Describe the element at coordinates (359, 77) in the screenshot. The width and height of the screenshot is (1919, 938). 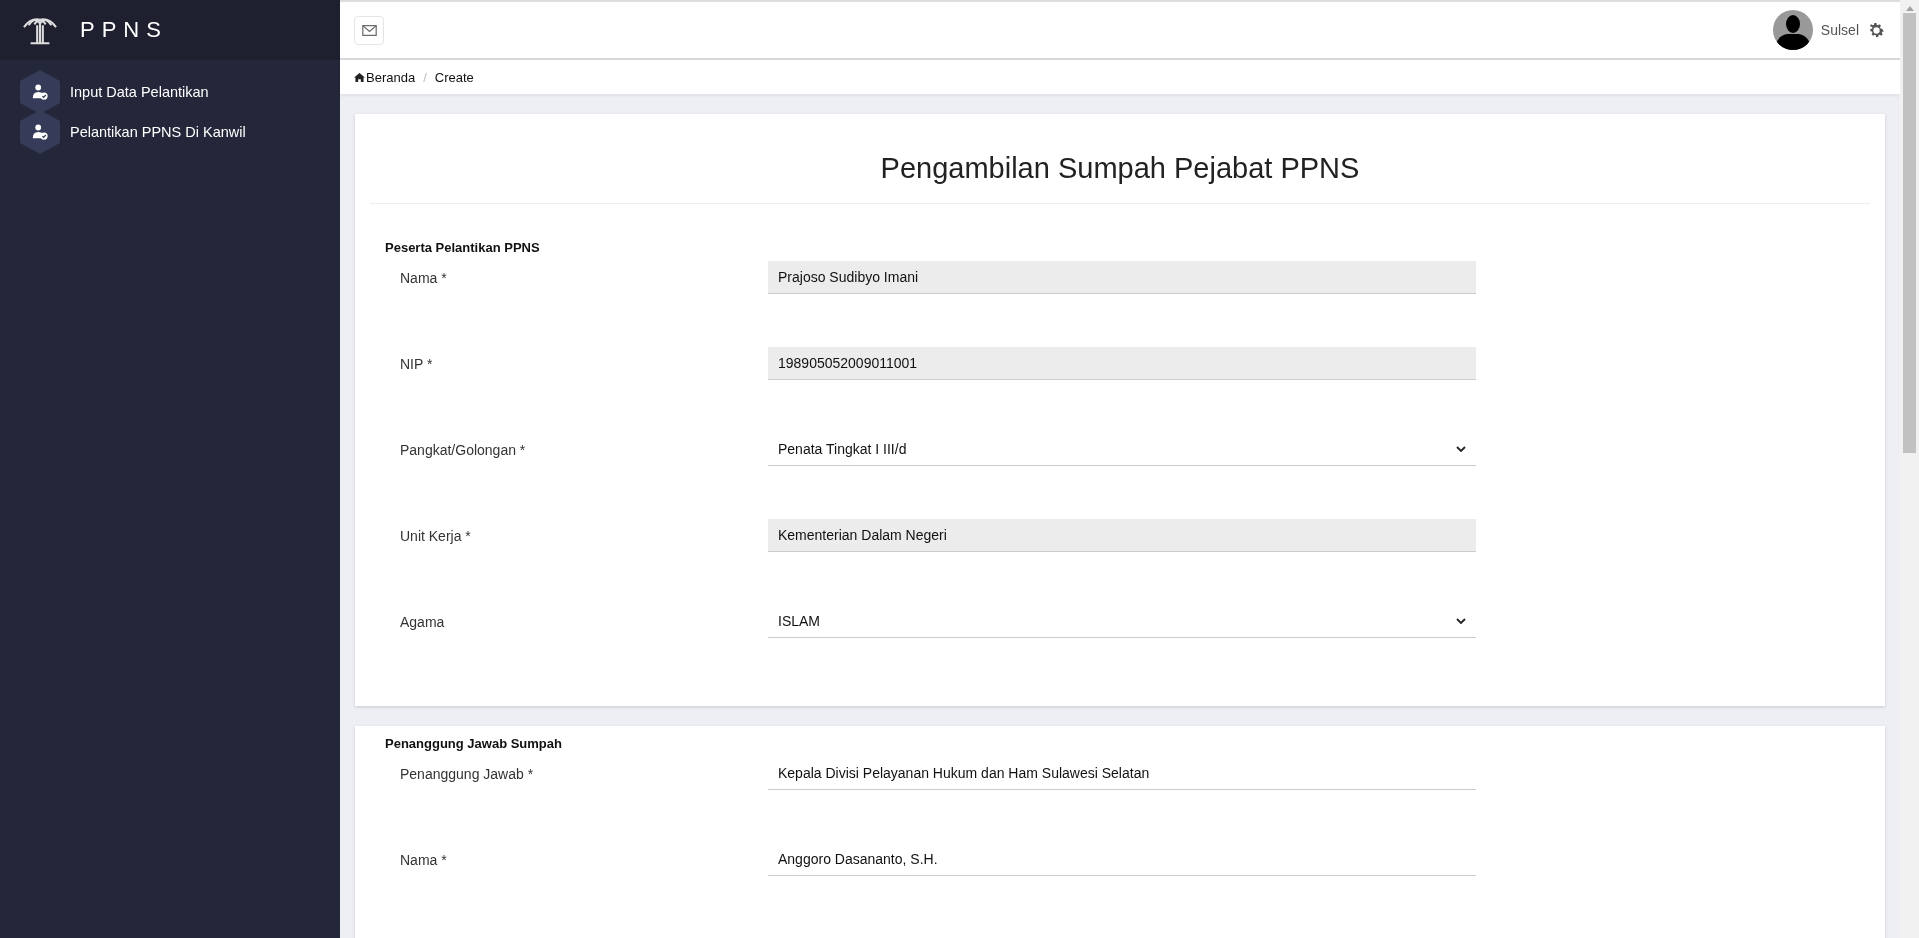
I see `home-icon` at that location.